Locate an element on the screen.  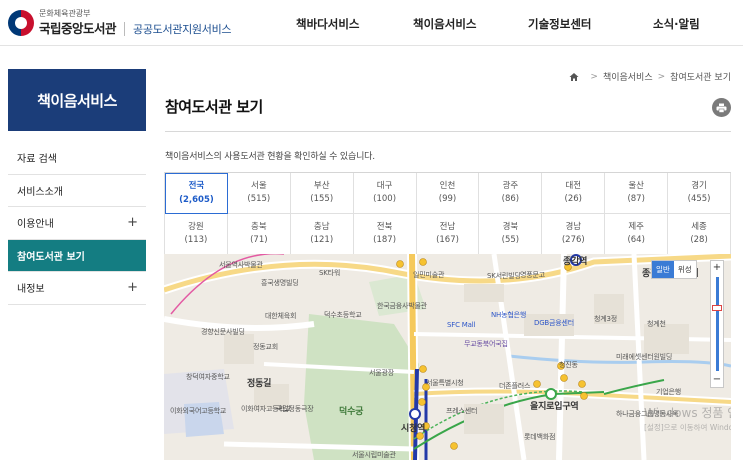
logo-text: 문화체육관광부 국립중앙도서관 is located at coordinates (78, 23).